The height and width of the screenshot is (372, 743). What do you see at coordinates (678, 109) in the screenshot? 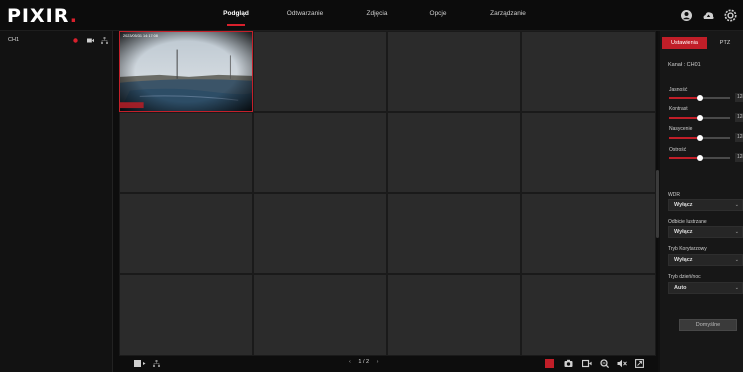
I see `contrast-label: Kontrast` at bounding box center [678, 109].